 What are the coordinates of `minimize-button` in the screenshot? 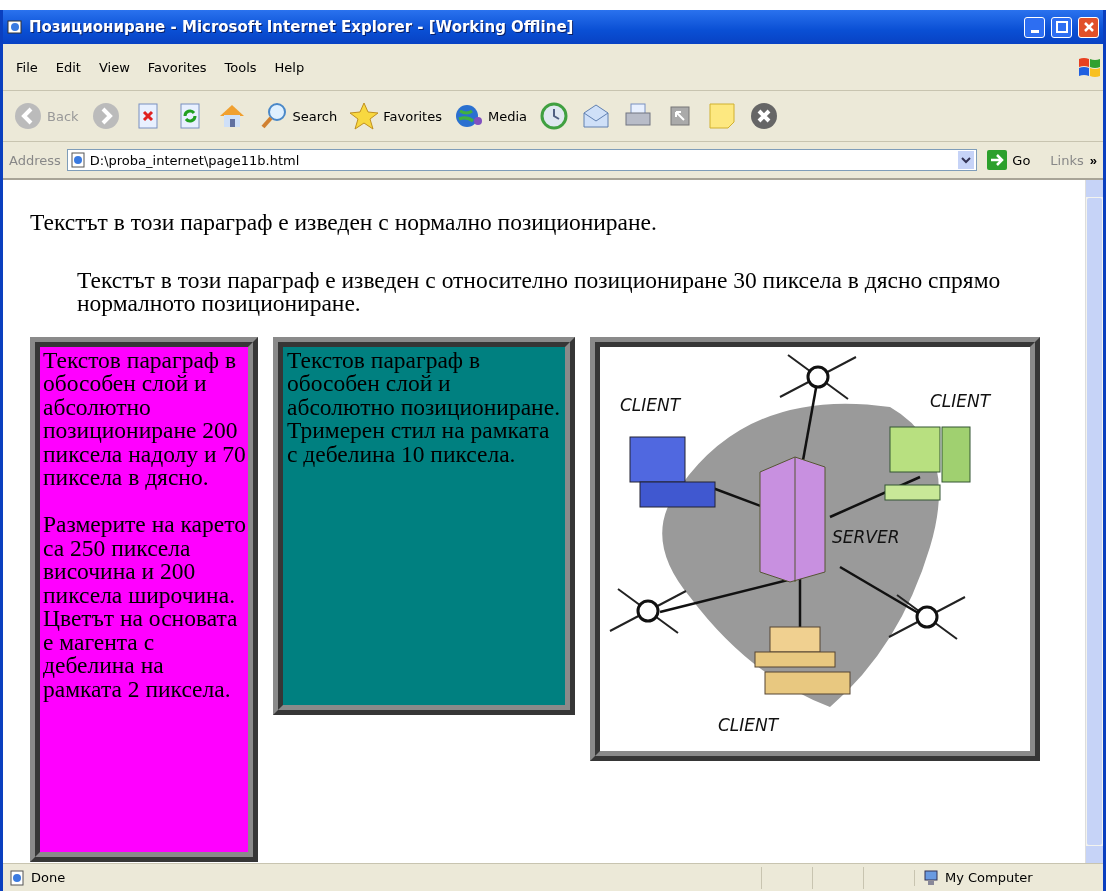 It's located at (1034, 27).